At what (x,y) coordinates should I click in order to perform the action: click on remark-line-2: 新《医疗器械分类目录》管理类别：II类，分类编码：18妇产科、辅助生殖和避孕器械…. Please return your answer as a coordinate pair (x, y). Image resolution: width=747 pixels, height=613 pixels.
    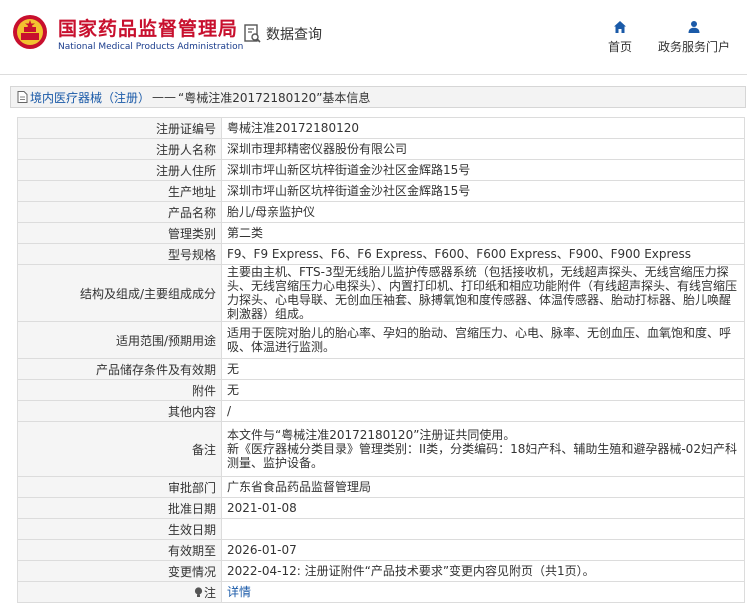
    Looking at the image, I should click on (482, 456).